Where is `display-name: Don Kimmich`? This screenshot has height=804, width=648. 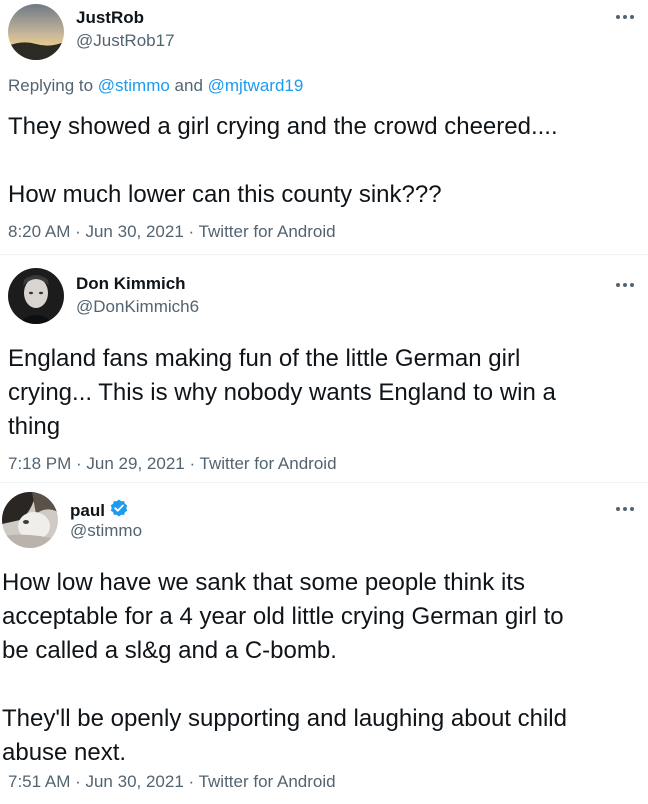 display-name: Don Kimmich is located at coordinates (131, 284).